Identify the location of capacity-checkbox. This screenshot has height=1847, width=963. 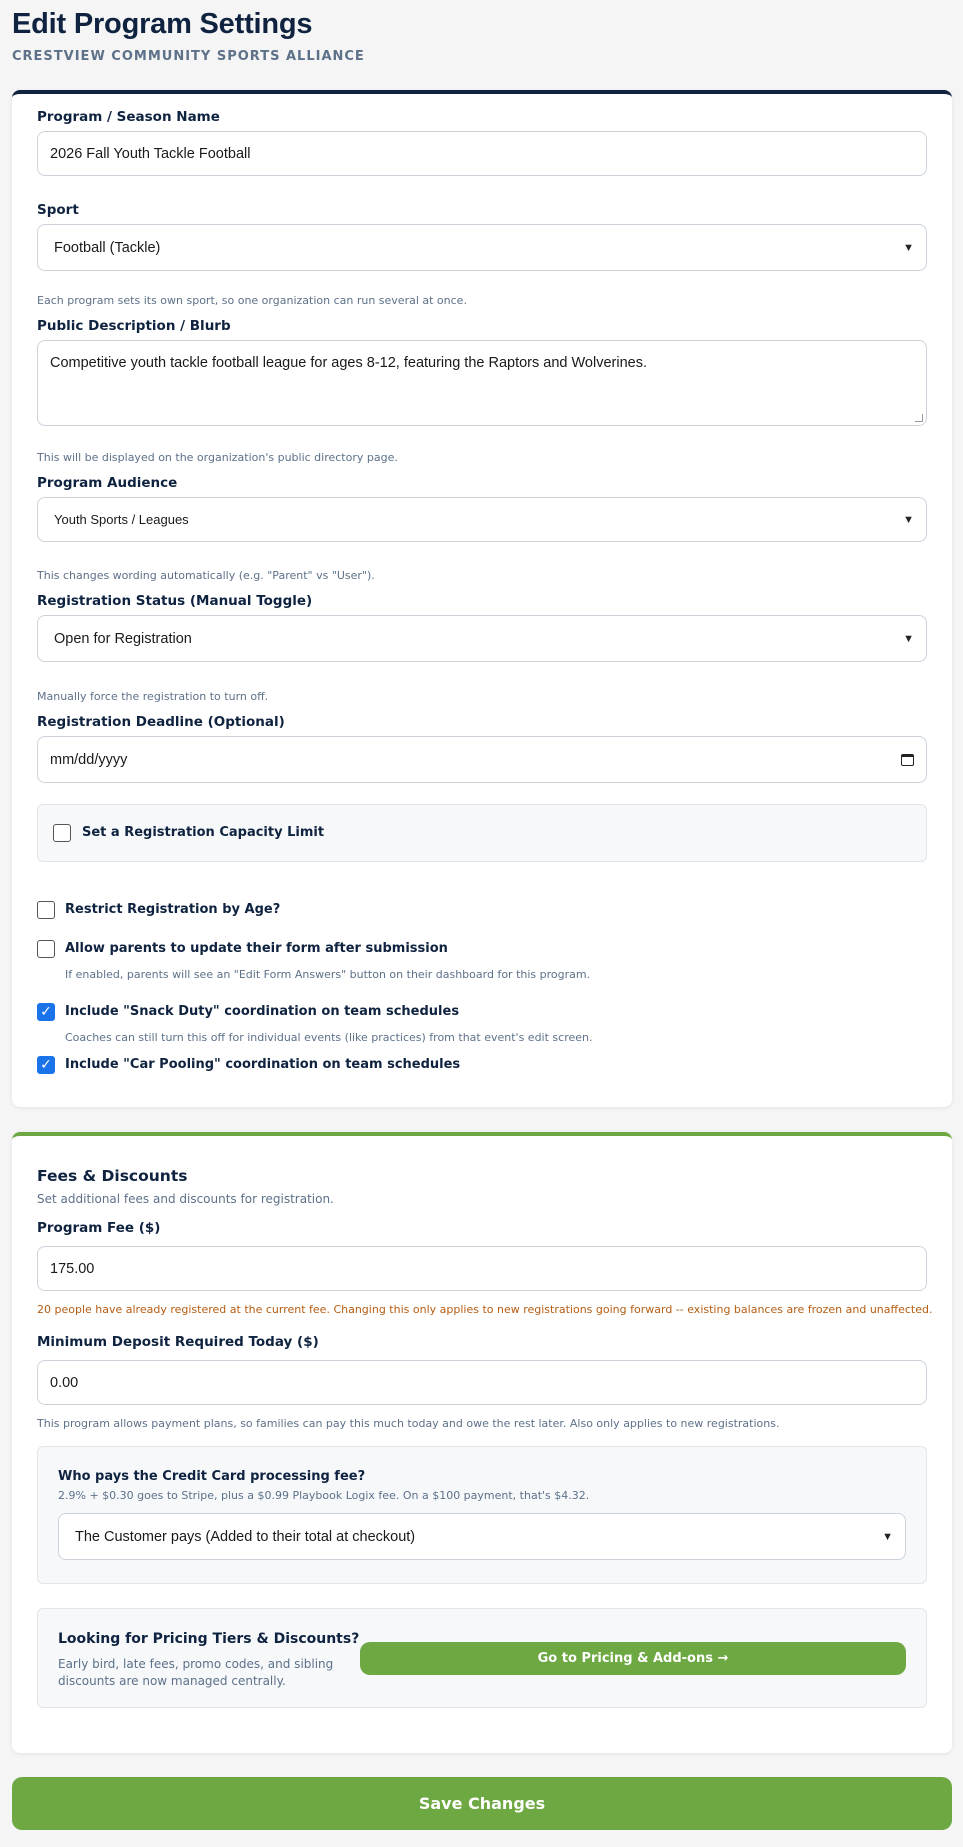
(62, 833).